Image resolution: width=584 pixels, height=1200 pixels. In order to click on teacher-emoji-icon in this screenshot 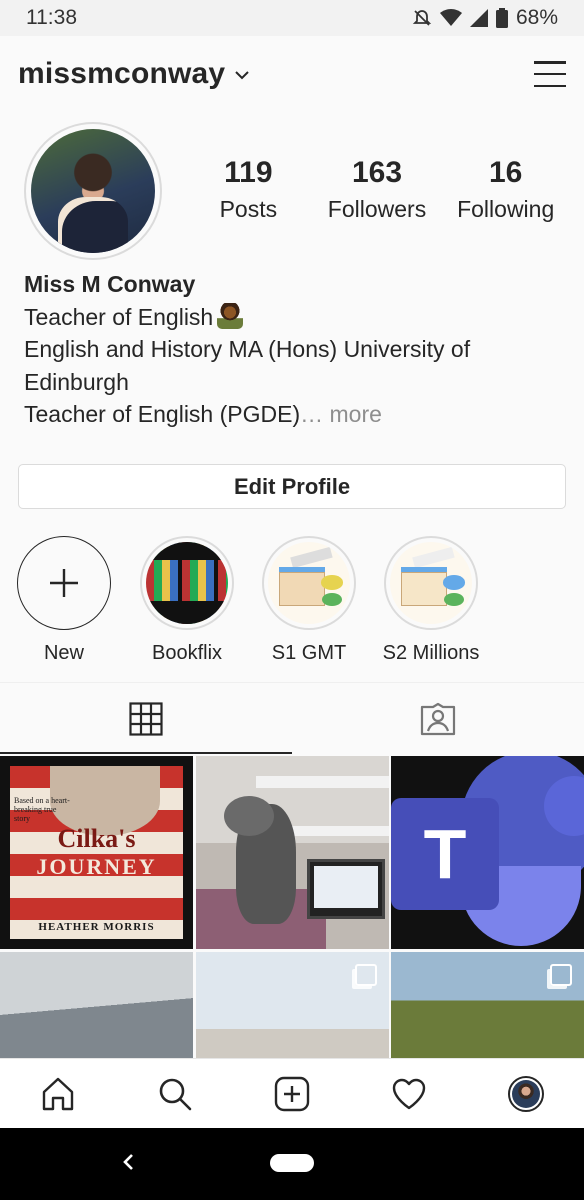, I will do `click(230, 315)`.